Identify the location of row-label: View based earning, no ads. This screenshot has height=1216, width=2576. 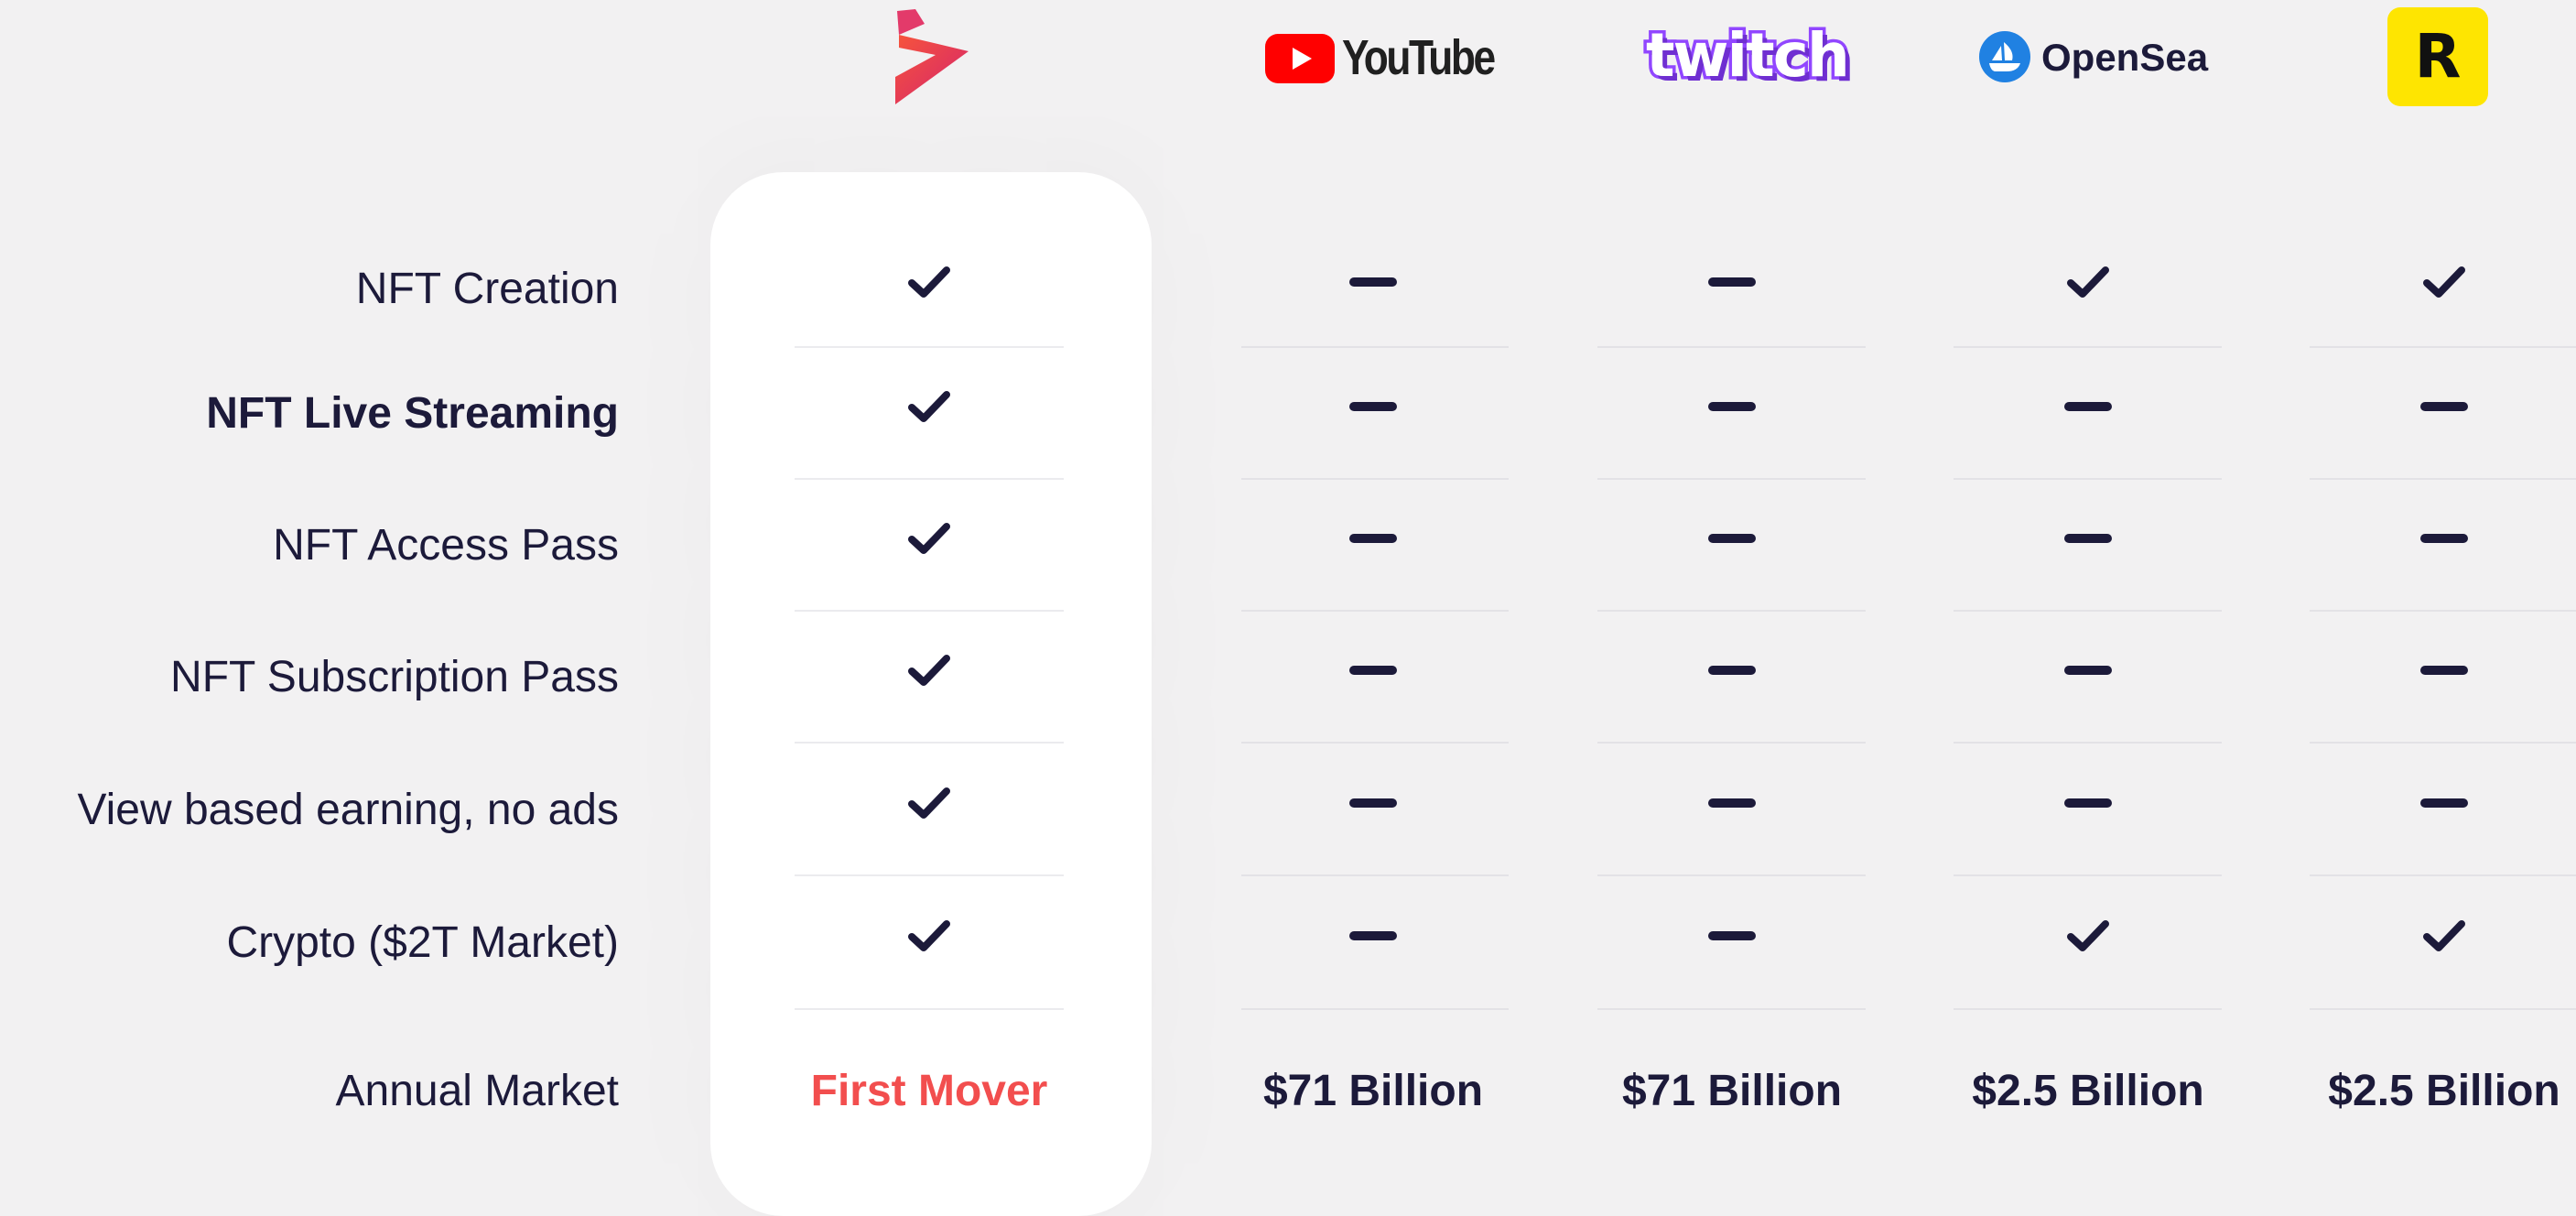
(348, 810).